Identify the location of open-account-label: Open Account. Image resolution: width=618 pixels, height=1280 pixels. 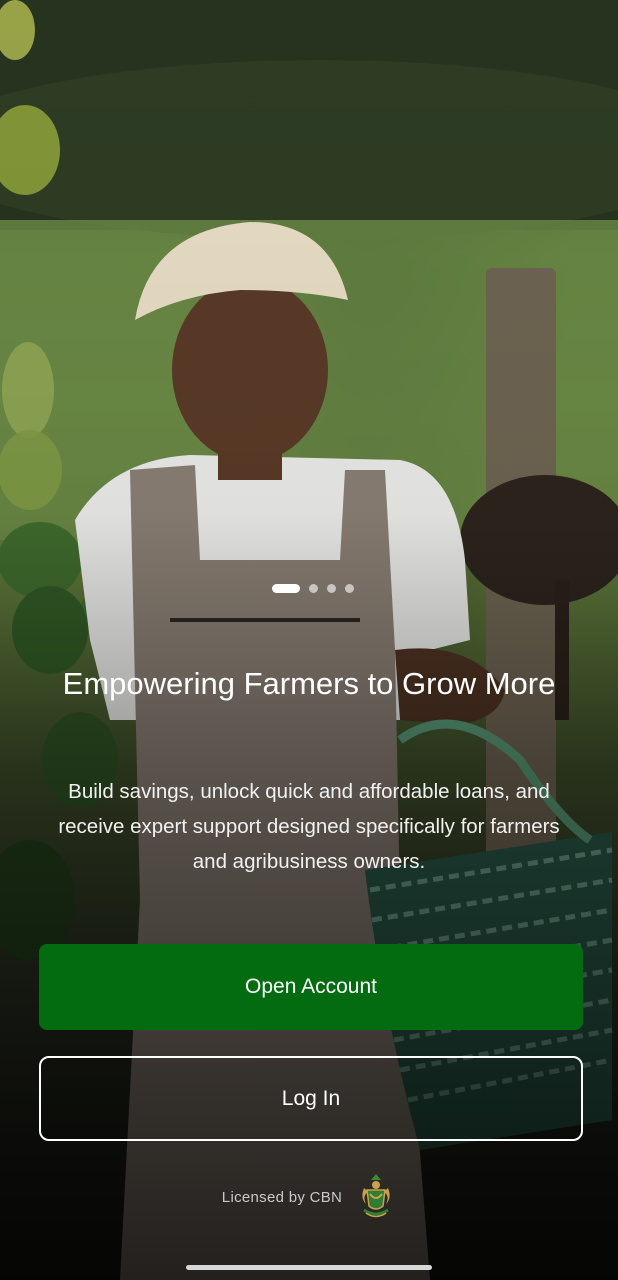
(311, 986).